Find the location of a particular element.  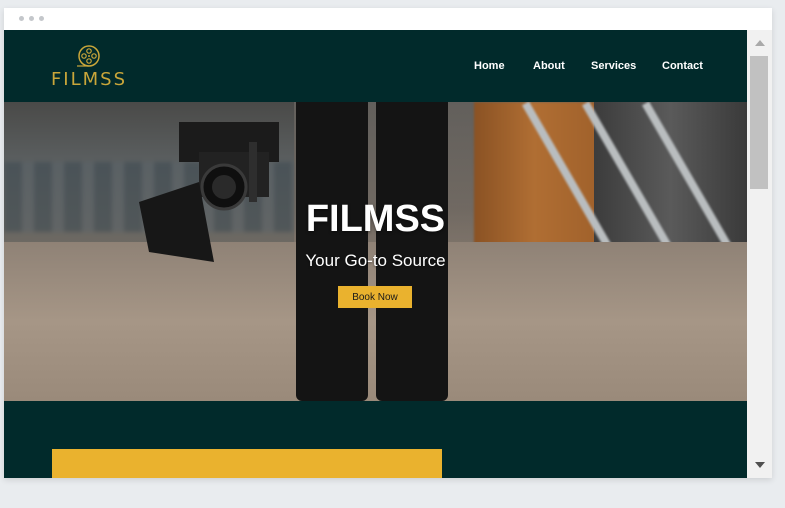

main-nav: Home About Services Contact is located at coordinates (375, 69).